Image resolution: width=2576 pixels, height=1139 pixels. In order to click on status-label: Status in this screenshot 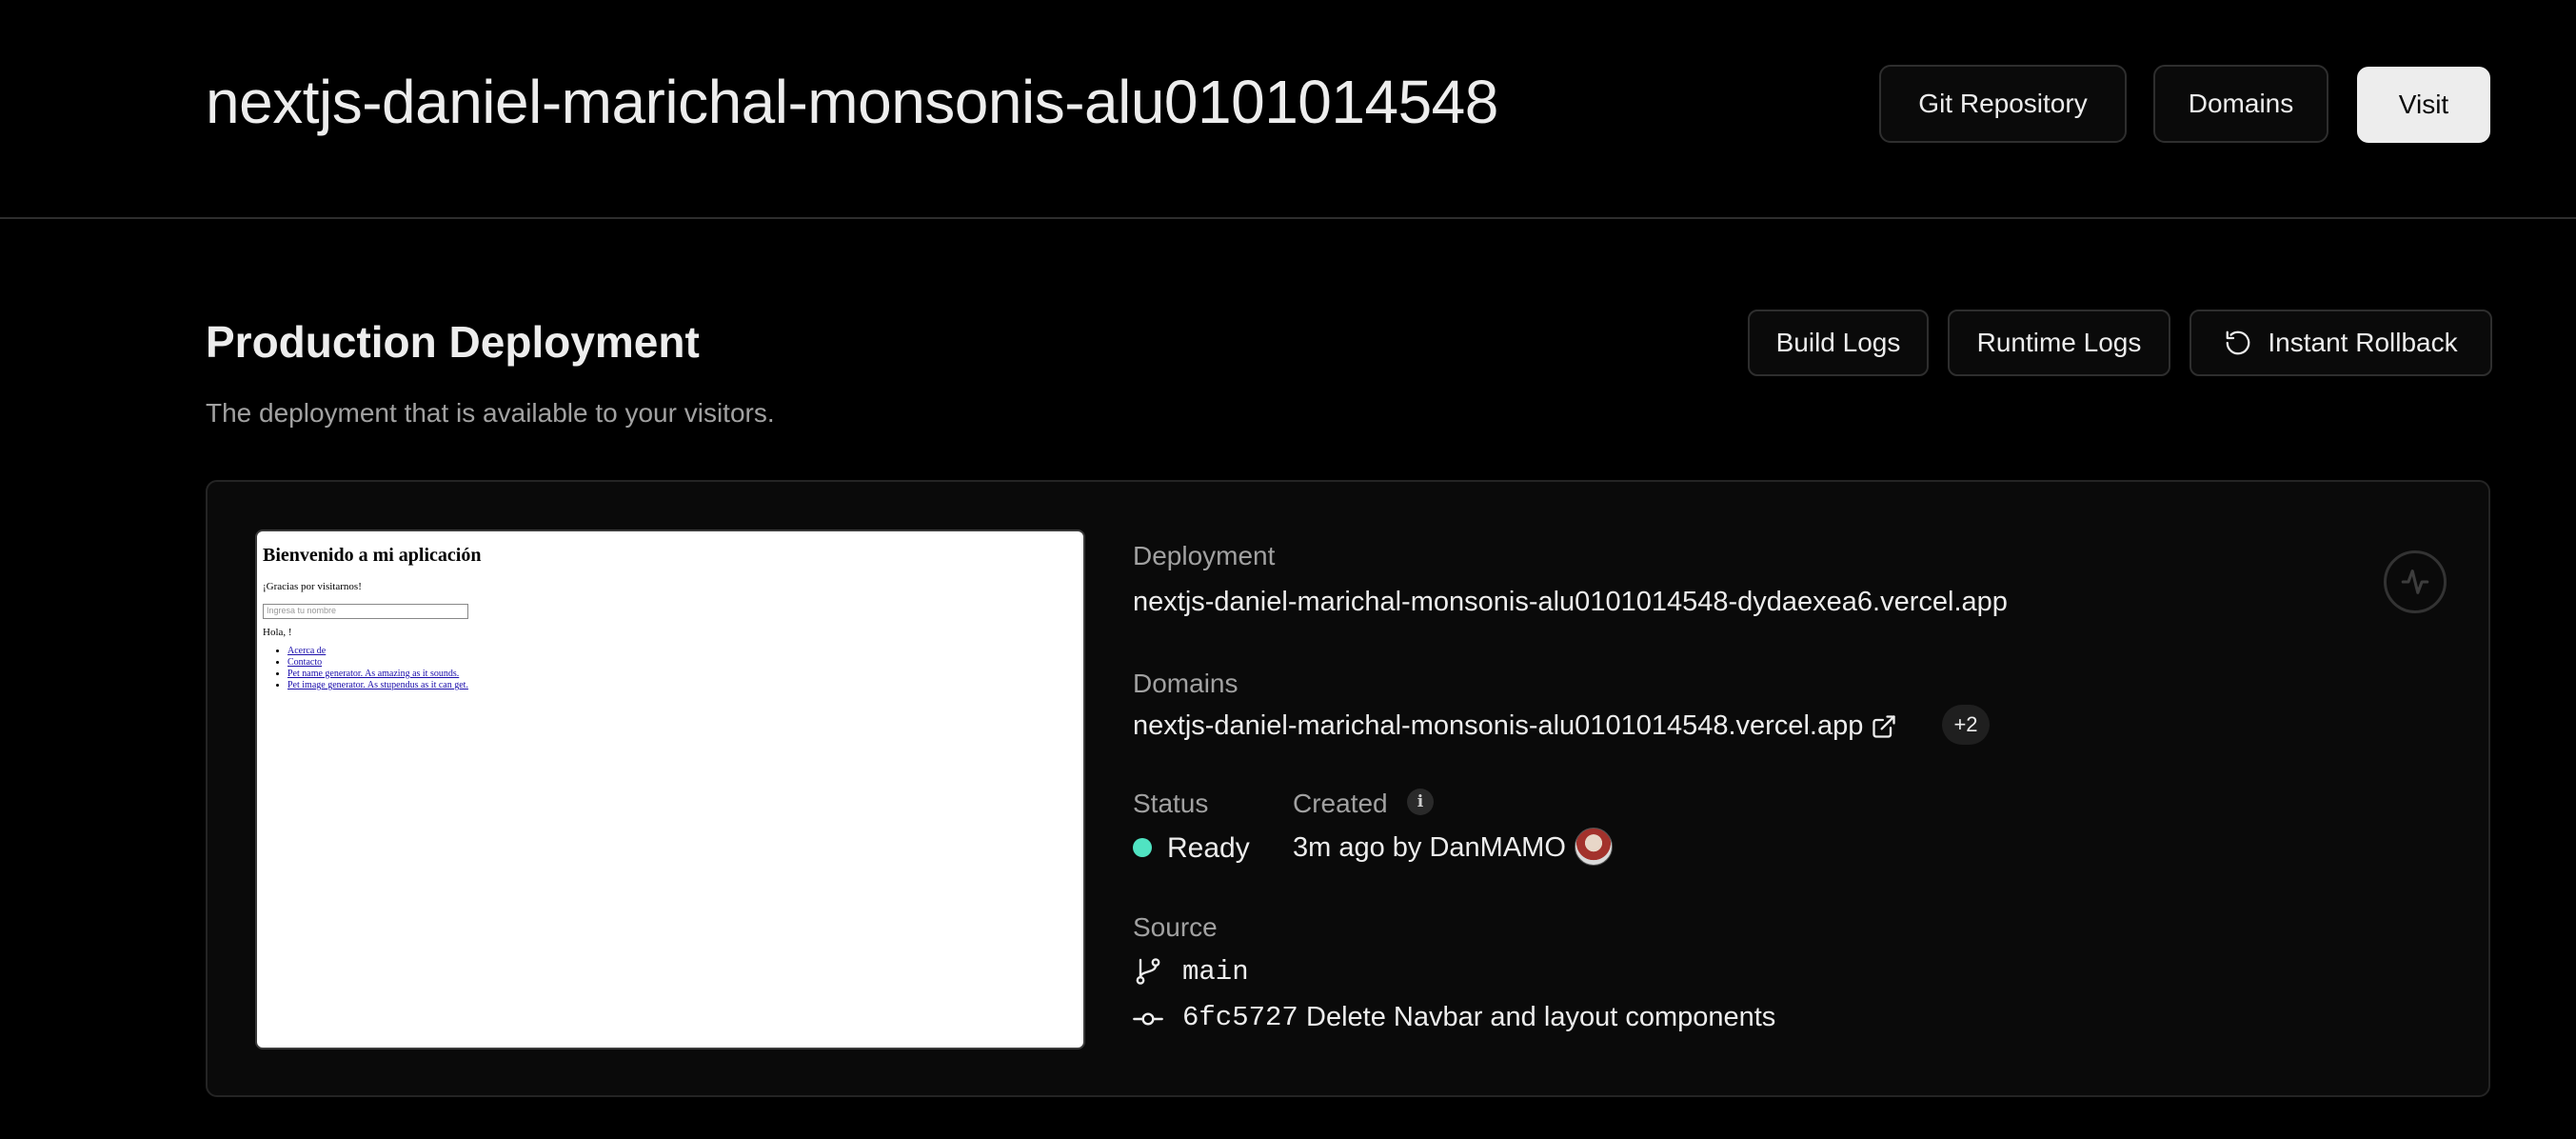, I will do `click(1171, 803)`.